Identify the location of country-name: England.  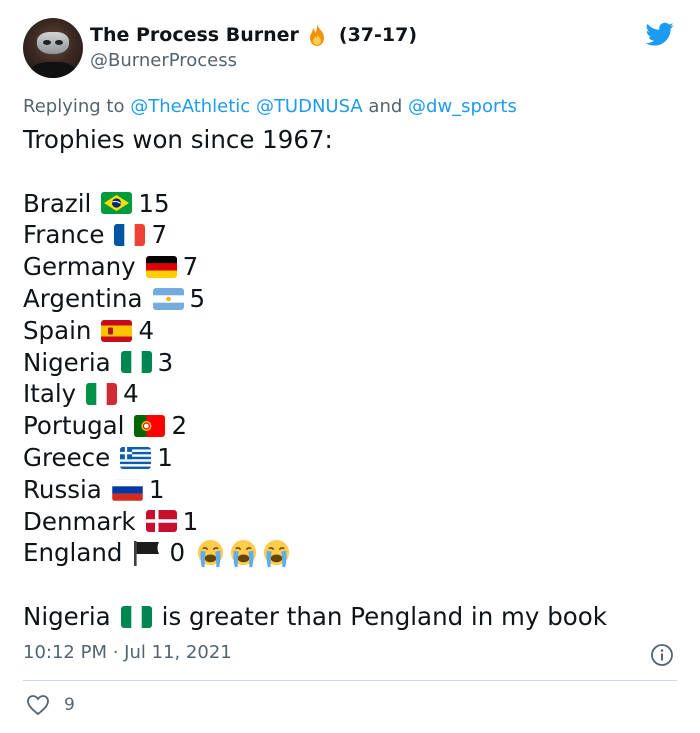
(73, 553).